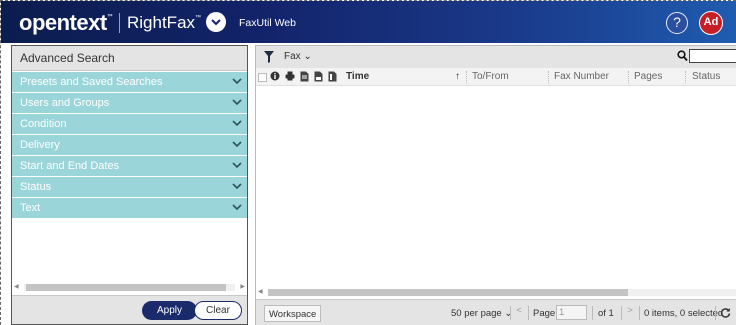 This screenshot has height=325, width=736. What do you see at coordinates (129, 103) in the screenshot?
I see `section-users-and-groups: Users and Groups` at bounding box center [129, 103].